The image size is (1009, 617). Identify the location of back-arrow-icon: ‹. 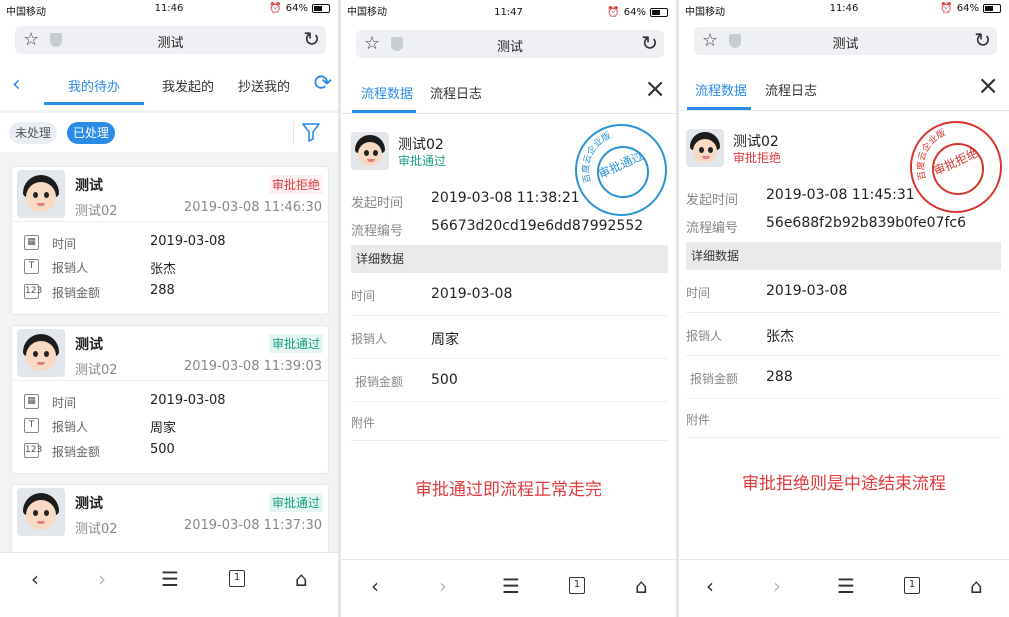
(16, 84).